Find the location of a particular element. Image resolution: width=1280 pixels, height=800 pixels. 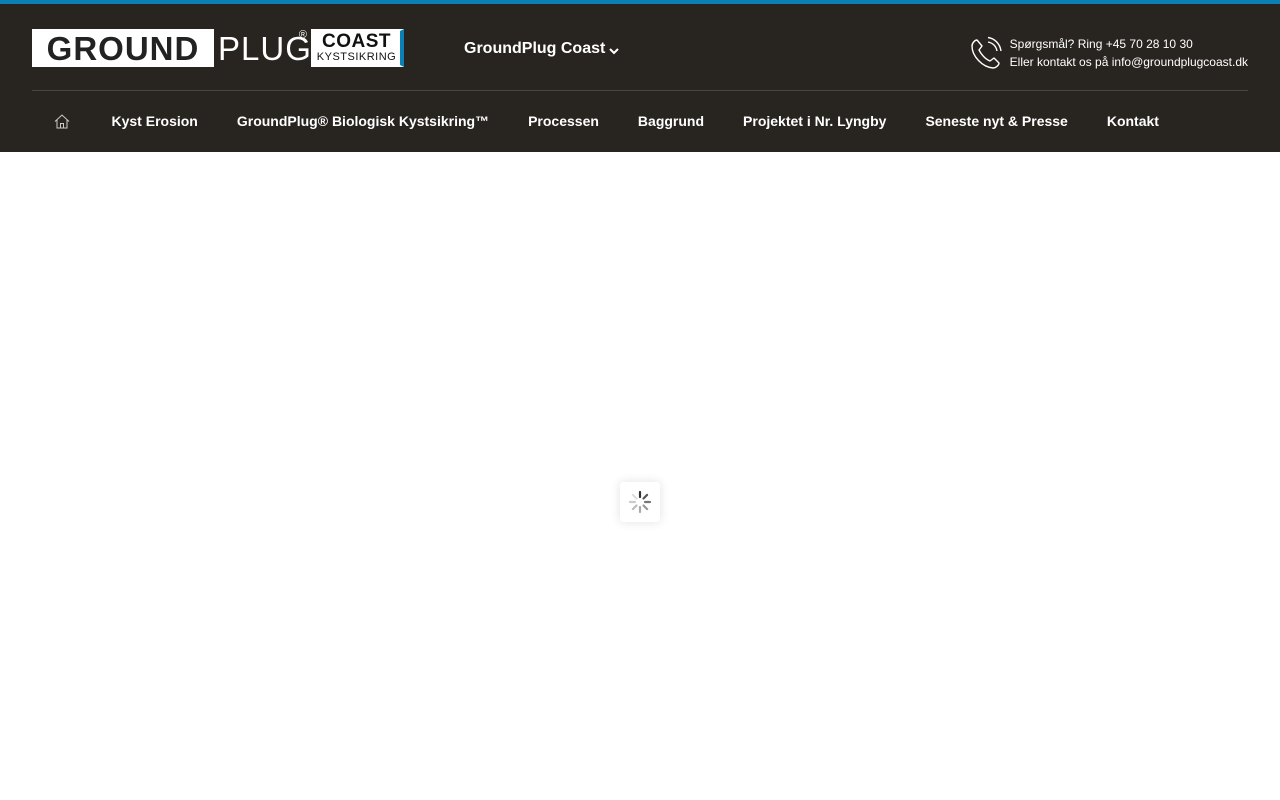

logo-plug-text: PLUG is located at coordinates (265, 48).